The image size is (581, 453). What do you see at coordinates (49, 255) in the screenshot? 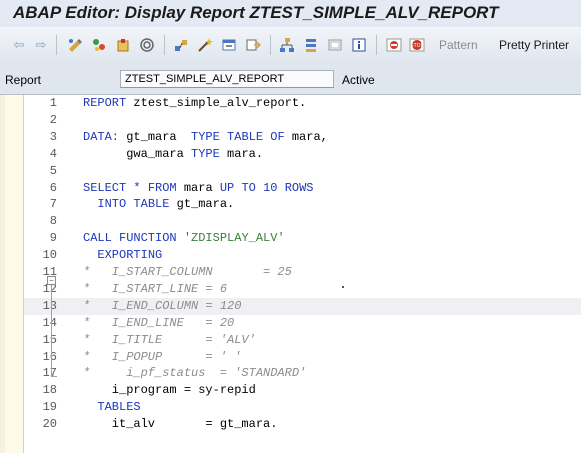
I see `line-number: 10` at bounding box center [49, 255].